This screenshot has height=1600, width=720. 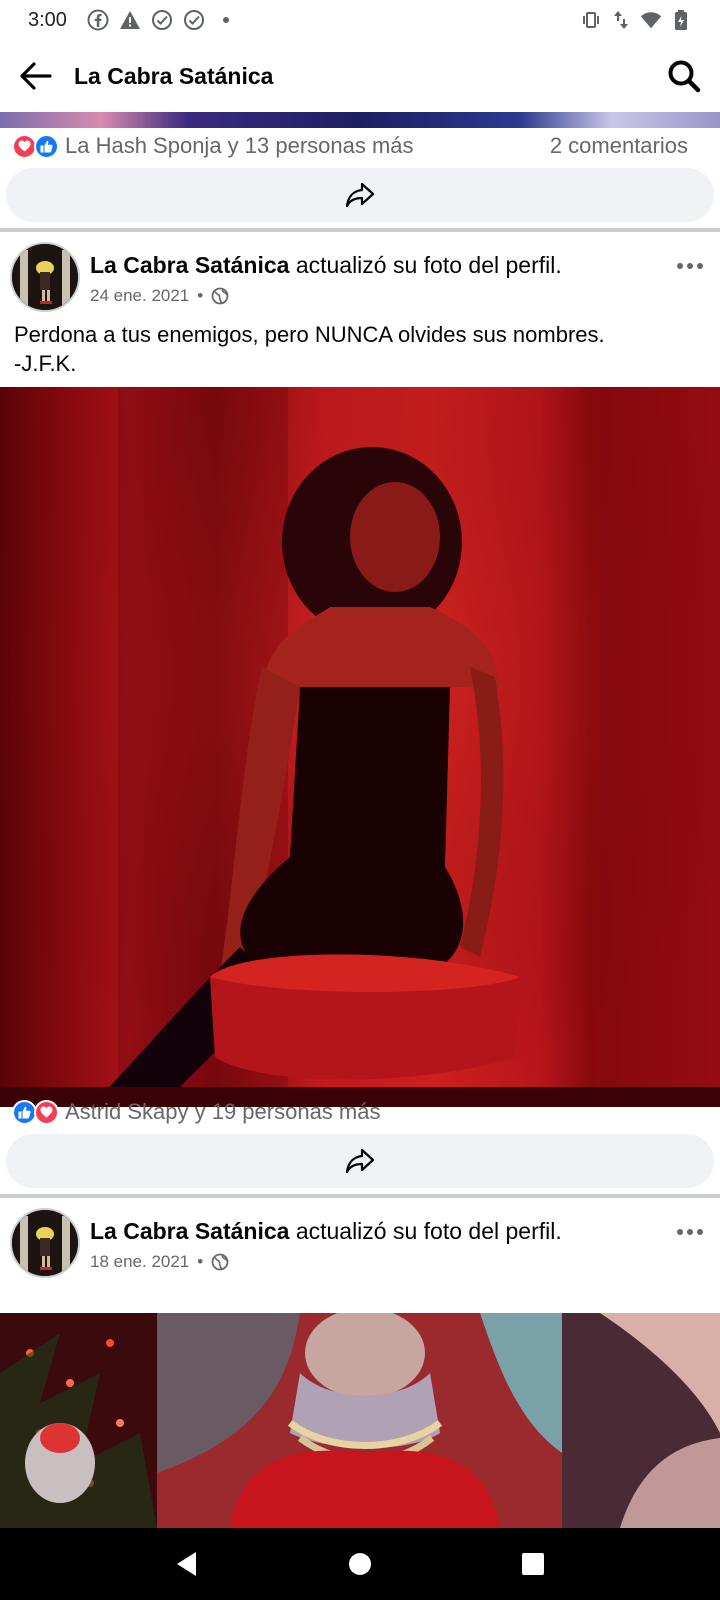 I want to click on search-button, so click(x=684, y=76).